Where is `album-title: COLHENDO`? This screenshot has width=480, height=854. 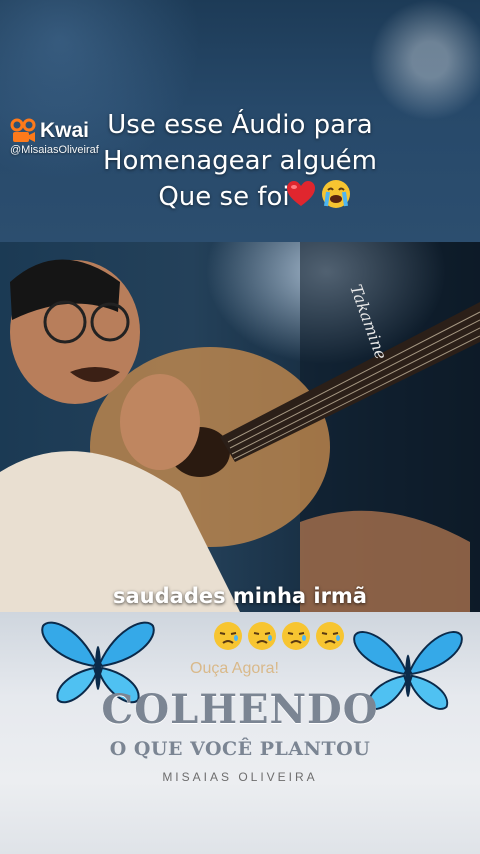 album-title: COLHENDO is located at coordinates (240, 709).